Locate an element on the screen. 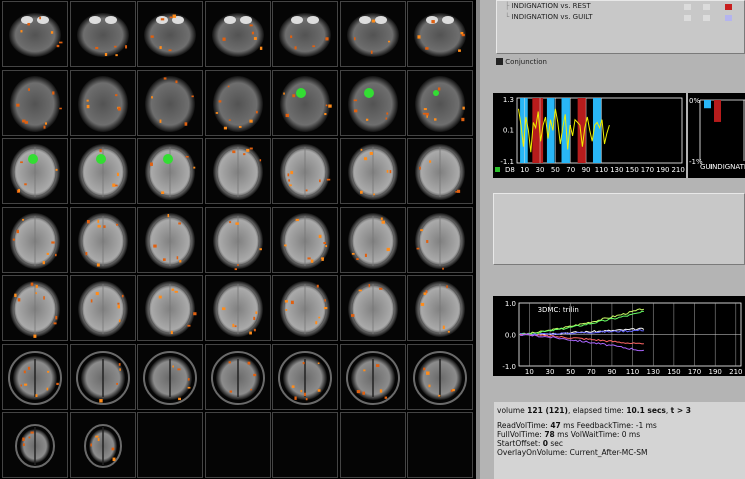 The height and width of the screenshot is (479, 745). conjunction-option: Conjunction is located at coordinates (521, 62).